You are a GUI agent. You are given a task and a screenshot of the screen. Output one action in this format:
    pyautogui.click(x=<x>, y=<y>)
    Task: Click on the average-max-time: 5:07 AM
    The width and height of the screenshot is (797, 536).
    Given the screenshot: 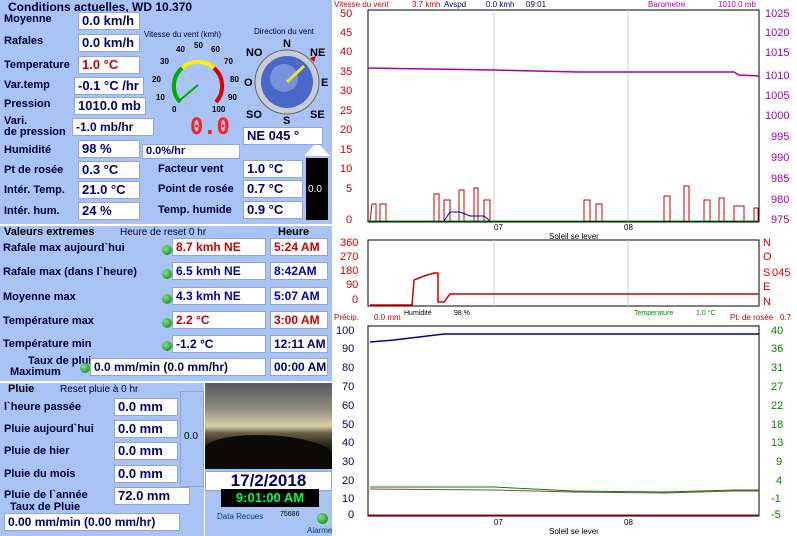 What is the action you would take?
    pyautogui.click(x=299, y=296)
    